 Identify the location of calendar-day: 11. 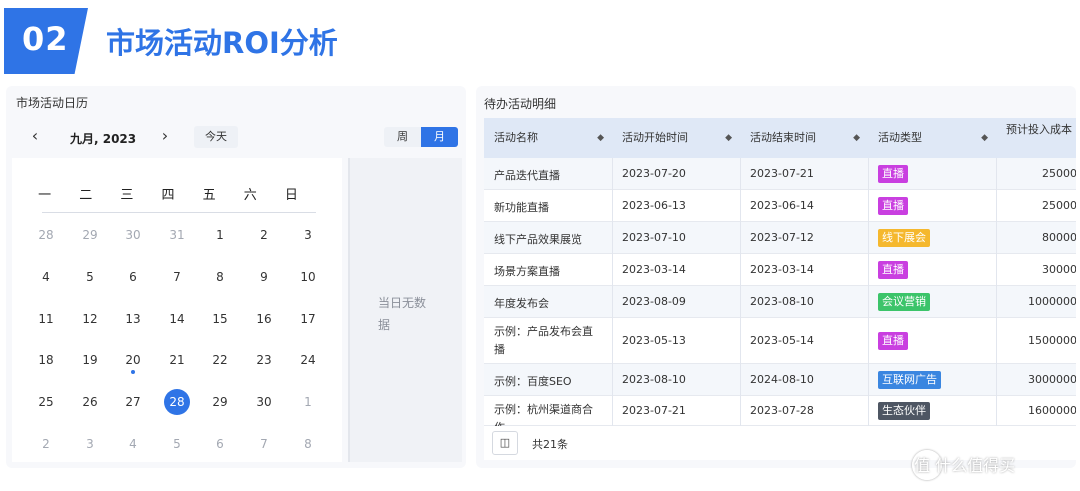
(46, 319).